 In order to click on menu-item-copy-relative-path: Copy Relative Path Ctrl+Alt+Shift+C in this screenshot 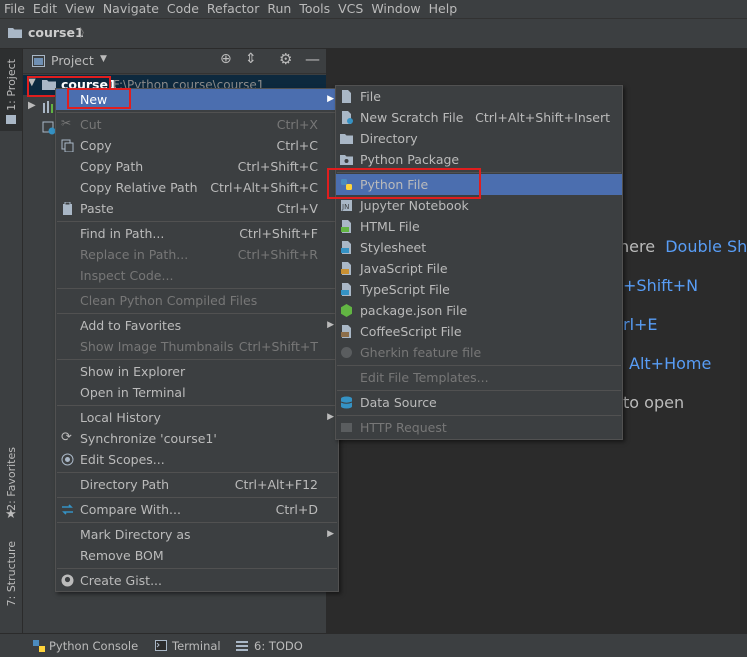, I will do `click(197, 187)`.